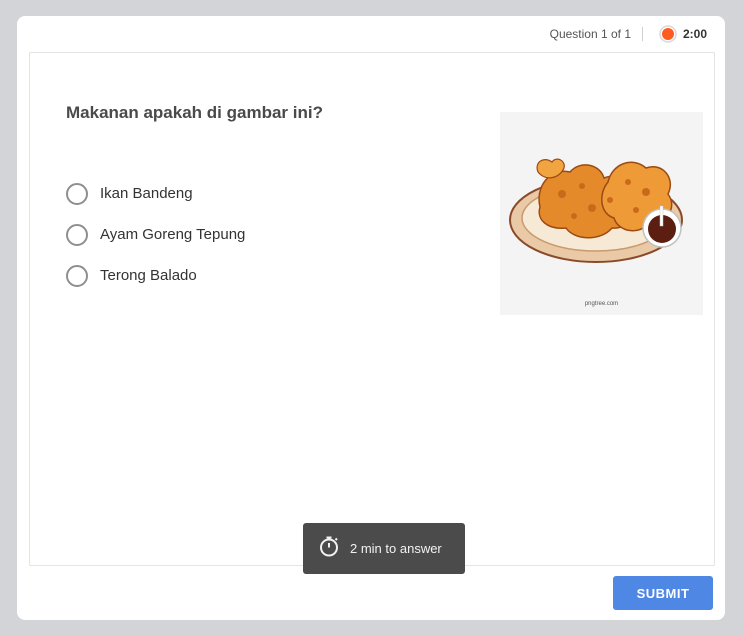  What do you see at coordinates (329, 548) in the screenshot?
I see `stopwatch-icon` at bounding box center [329, 548].